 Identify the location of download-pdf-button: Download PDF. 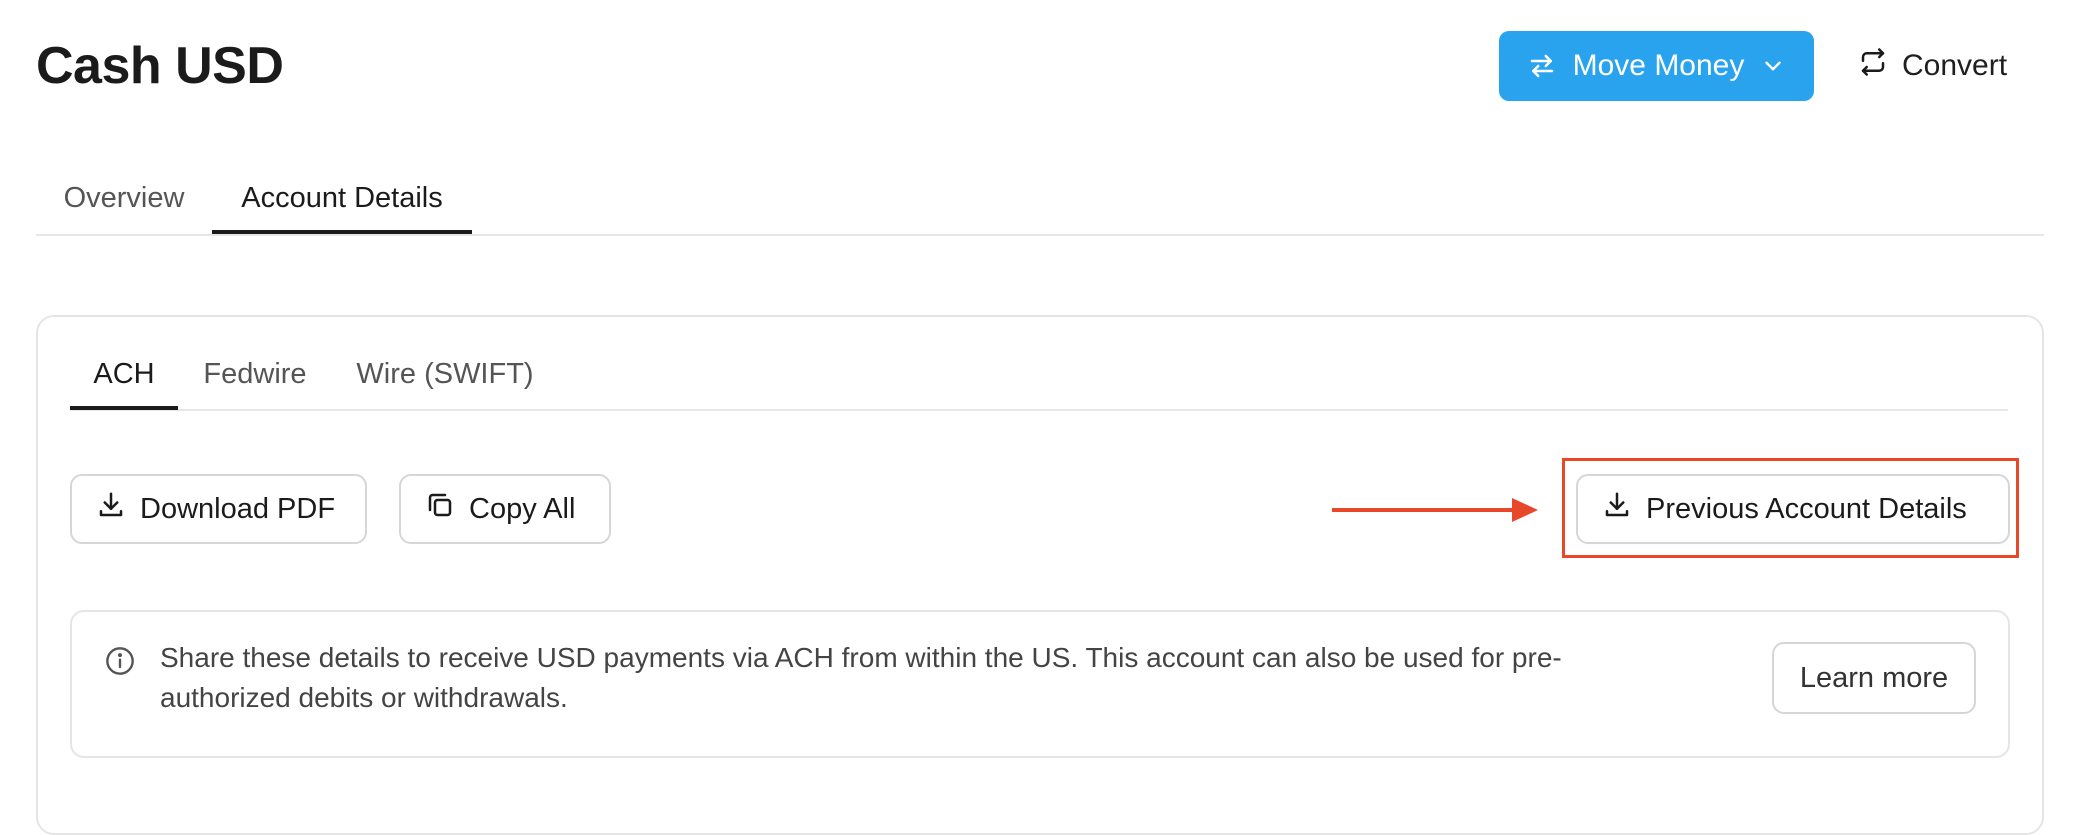
(218, 509).